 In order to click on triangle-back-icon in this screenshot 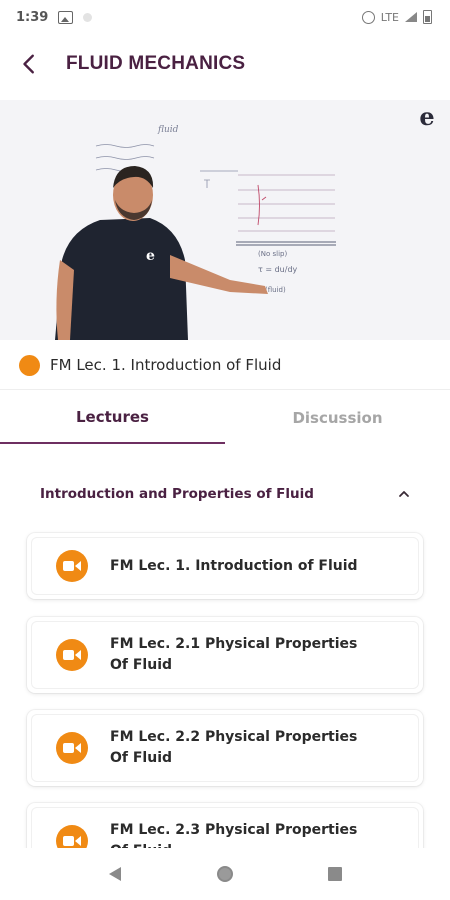, I will do `click(115, 874)`.